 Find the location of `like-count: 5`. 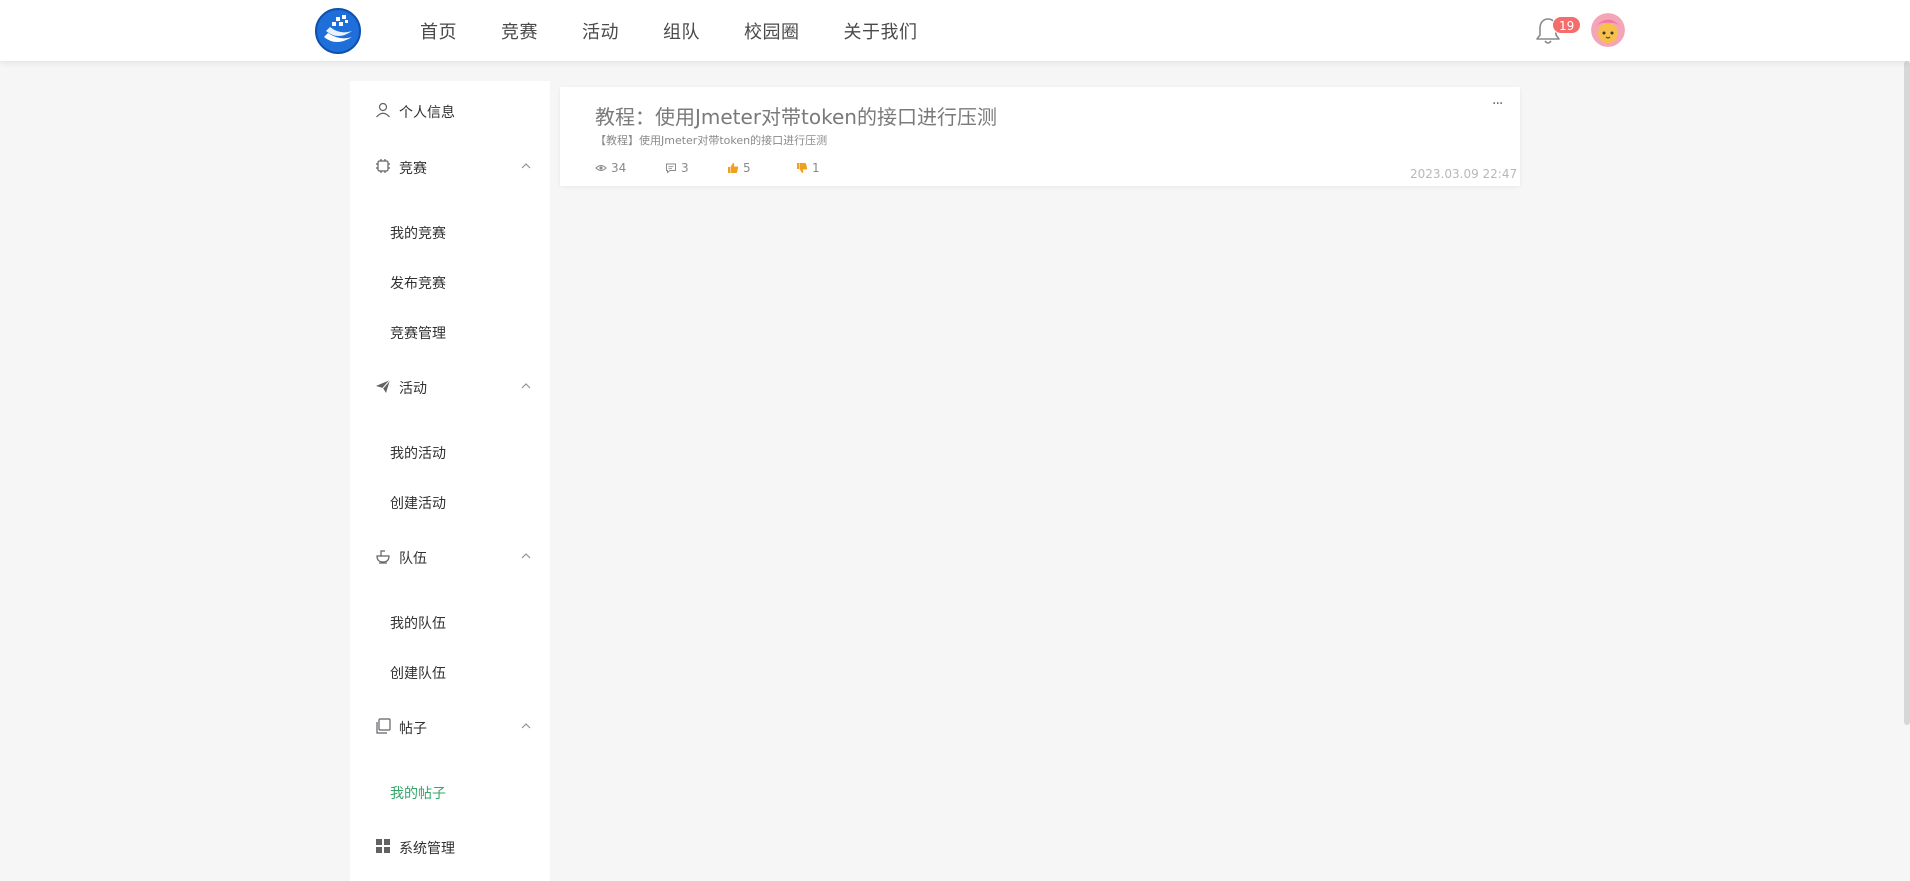

like-count: 5 is located at coordinates (739, 168).